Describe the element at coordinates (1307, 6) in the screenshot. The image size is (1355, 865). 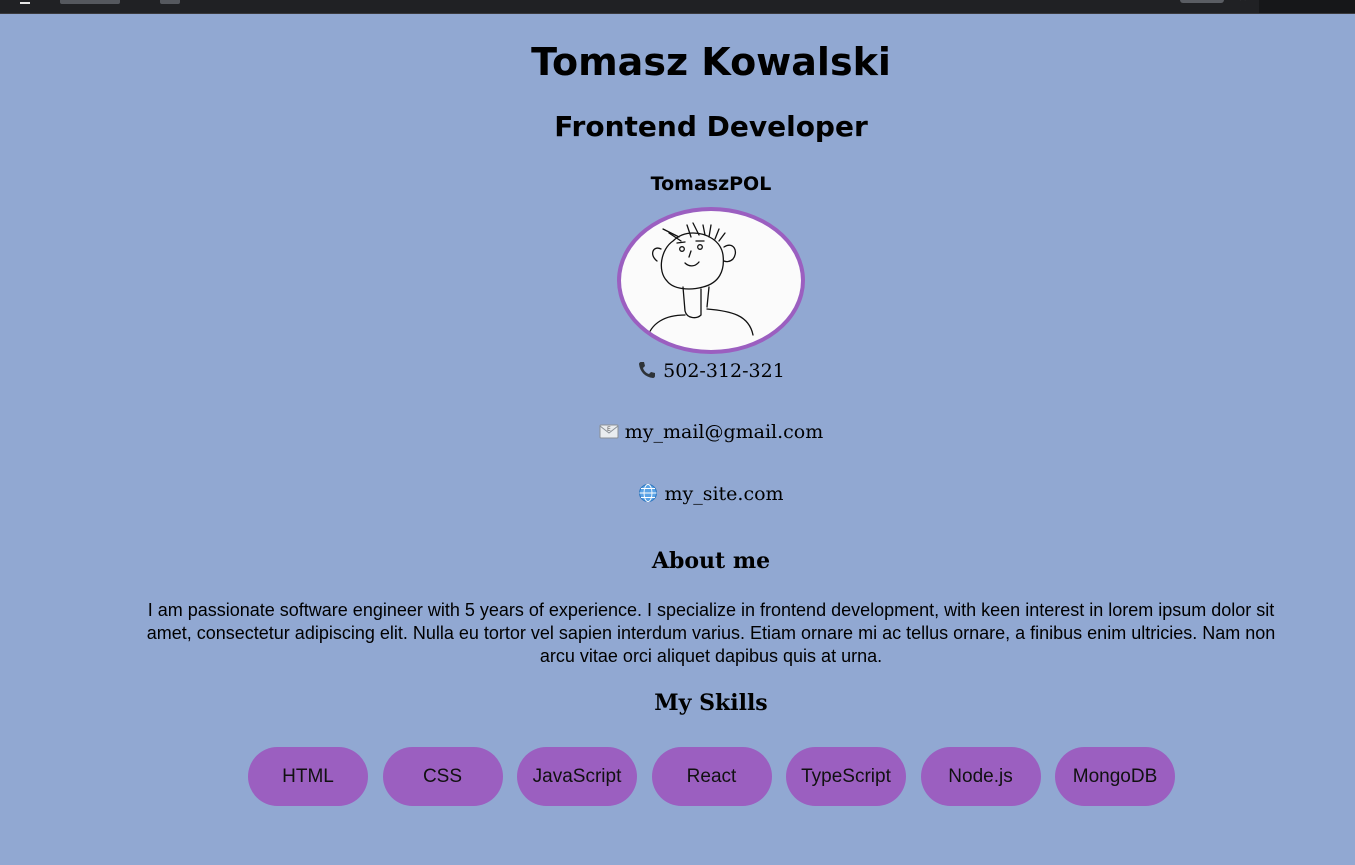
I see `toolbar-edge` at that location.